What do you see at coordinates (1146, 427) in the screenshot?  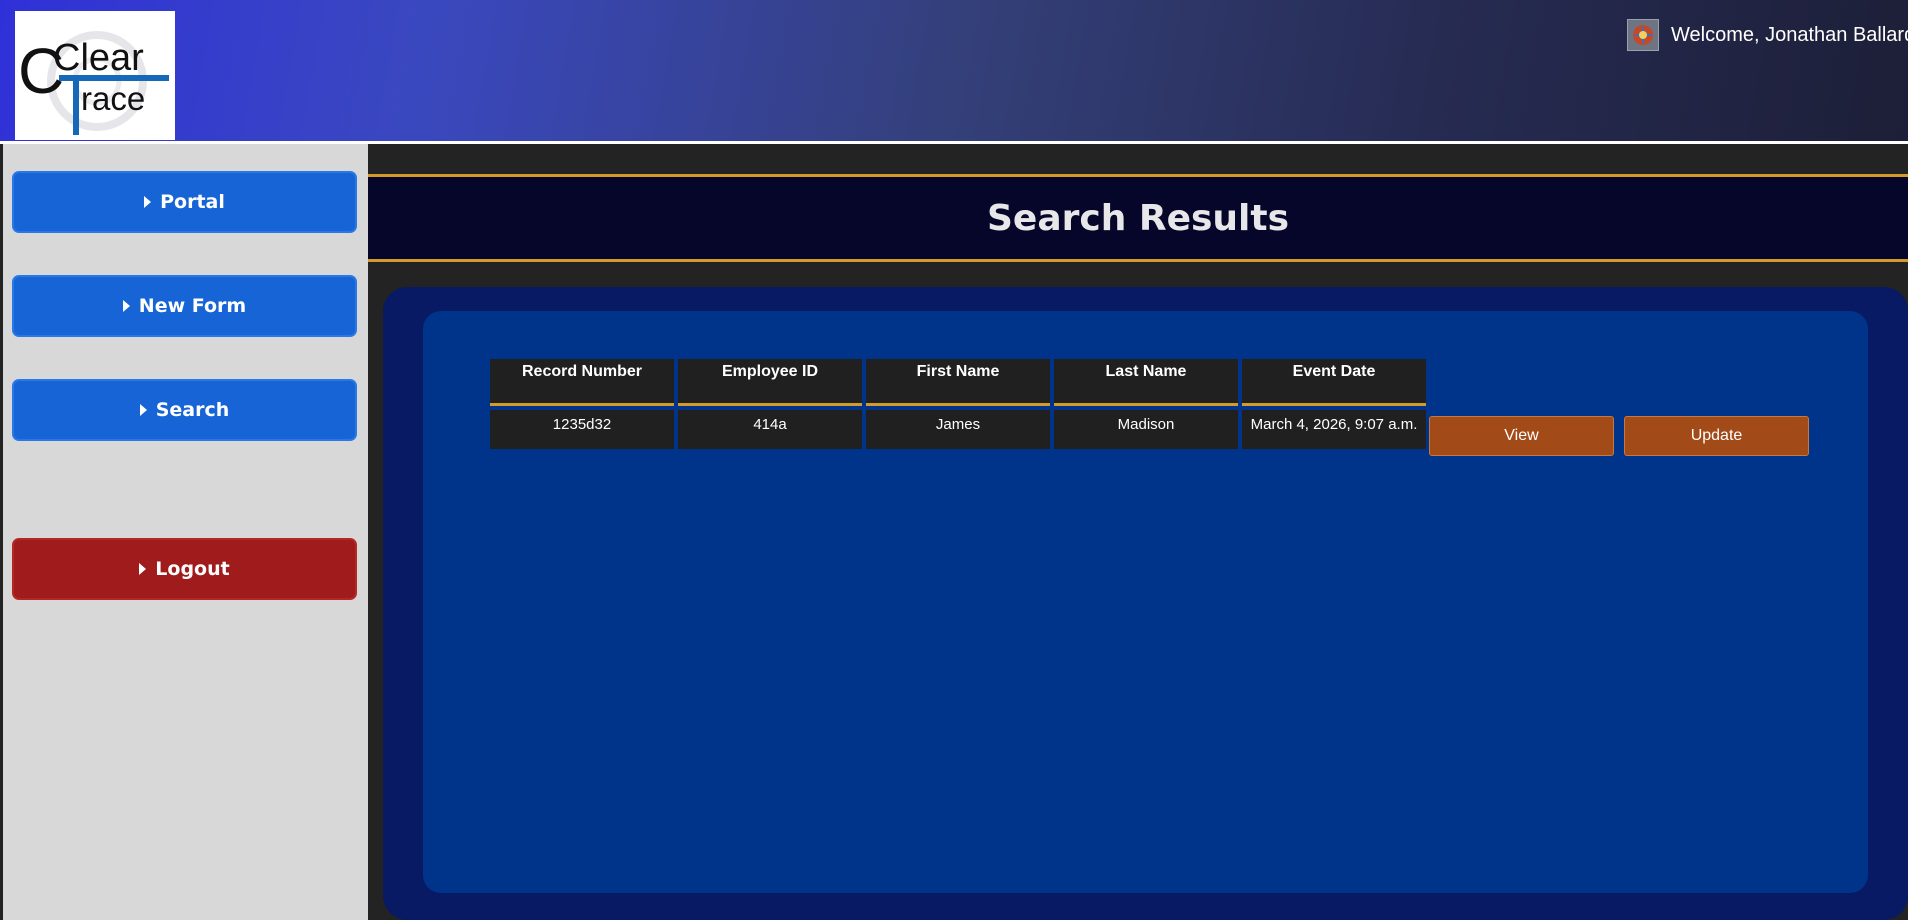 I see `cell-last-name: Madison` at bounding box center [1146, 427].